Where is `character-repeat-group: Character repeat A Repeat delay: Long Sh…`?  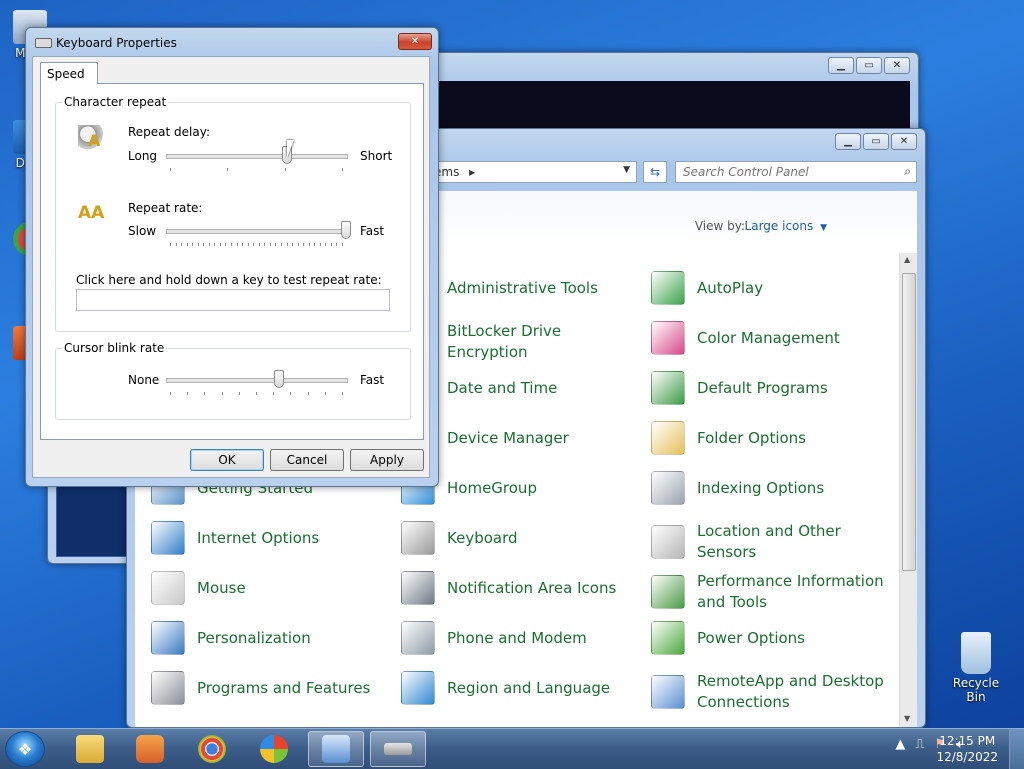
character-repeat-group: Character repeat A Repeat delay: Long Sh… is located at coordinates (233, 213).